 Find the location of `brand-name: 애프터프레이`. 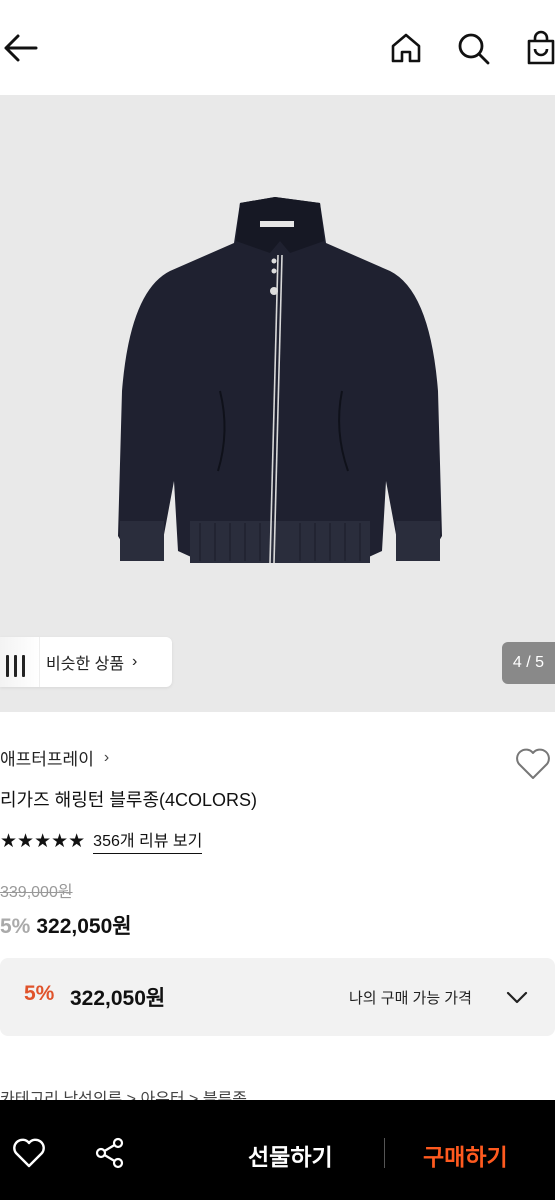

brand-name: 애프터프레이 is located at coordinates (47, 759).